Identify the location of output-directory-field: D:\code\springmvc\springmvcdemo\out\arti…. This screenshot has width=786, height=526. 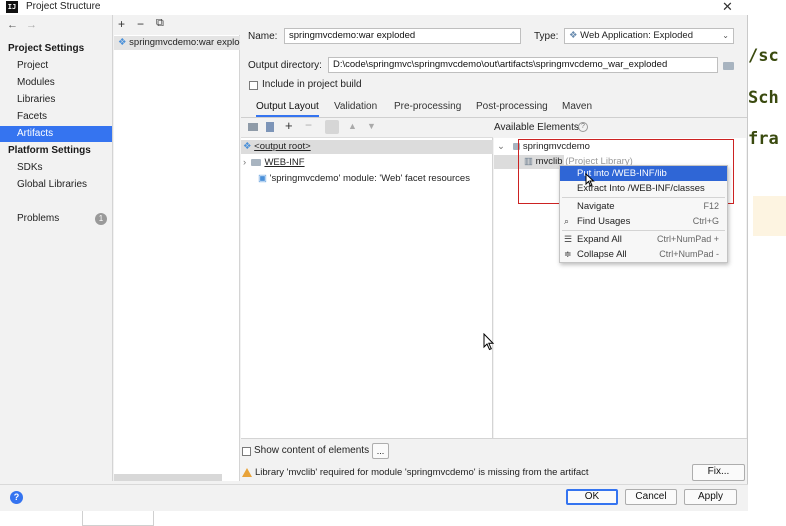
(523, 65).